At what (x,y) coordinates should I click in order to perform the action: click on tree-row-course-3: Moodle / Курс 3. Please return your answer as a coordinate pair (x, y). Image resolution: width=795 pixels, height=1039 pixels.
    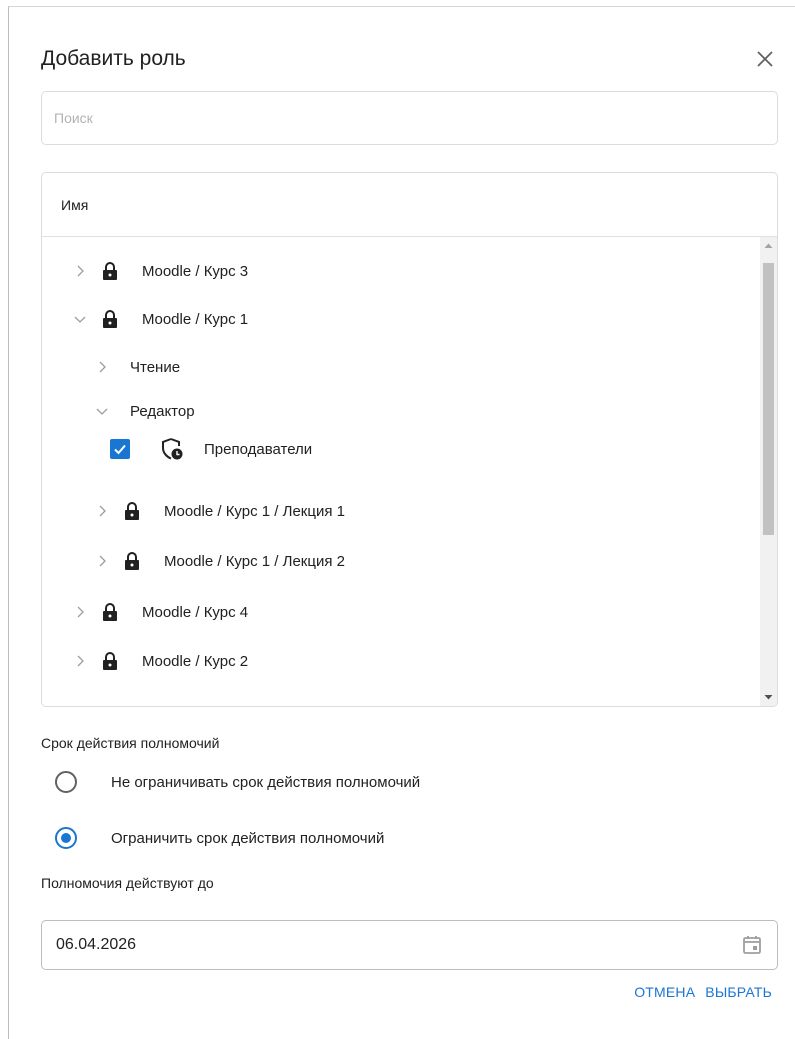
    Looking at the image, I should click on (160, 271).